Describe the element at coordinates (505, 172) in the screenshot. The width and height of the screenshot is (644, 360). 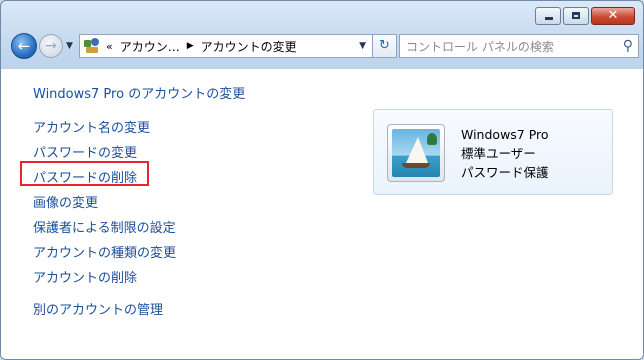
I see `account-status: パスワード保護` at that location.